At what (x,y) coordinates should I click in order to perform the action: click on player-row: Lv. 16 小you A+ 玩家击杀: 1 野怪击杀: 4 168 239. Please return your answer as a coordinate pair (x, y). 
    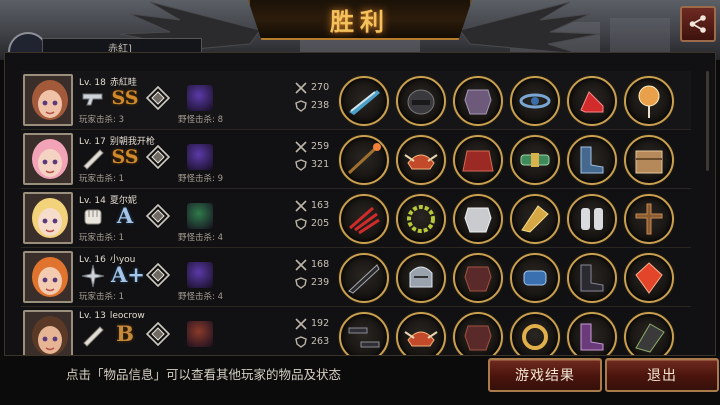
    Looking at the image, I should click on (356, 277).